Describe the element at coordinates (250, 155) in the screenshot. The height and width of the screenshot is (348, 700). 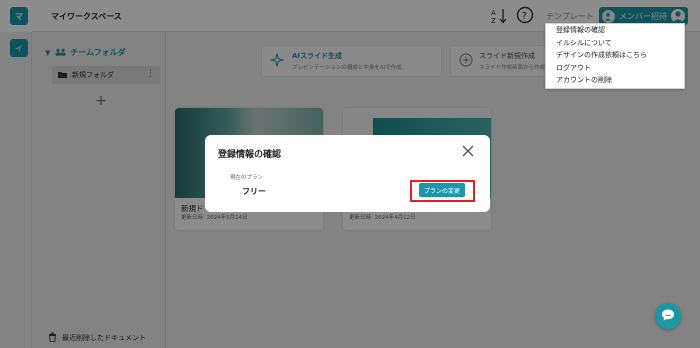
I see `modal-title: 登録情報の確認` at that location.